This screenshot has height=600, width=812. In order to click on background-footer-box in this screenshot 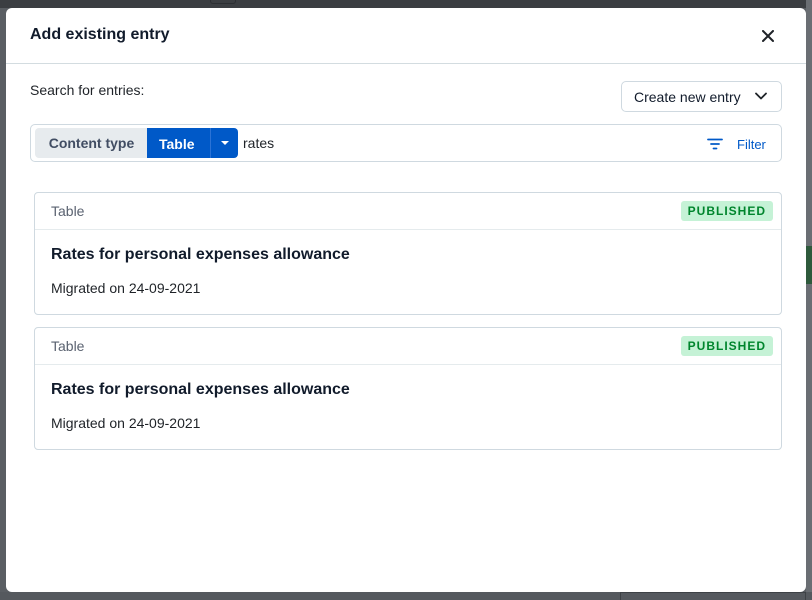, I will do `click(713, 596)`.